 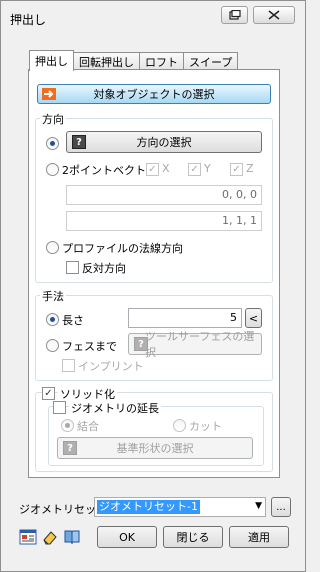 I want to click on x-label: X, so click(x=166, y=168).